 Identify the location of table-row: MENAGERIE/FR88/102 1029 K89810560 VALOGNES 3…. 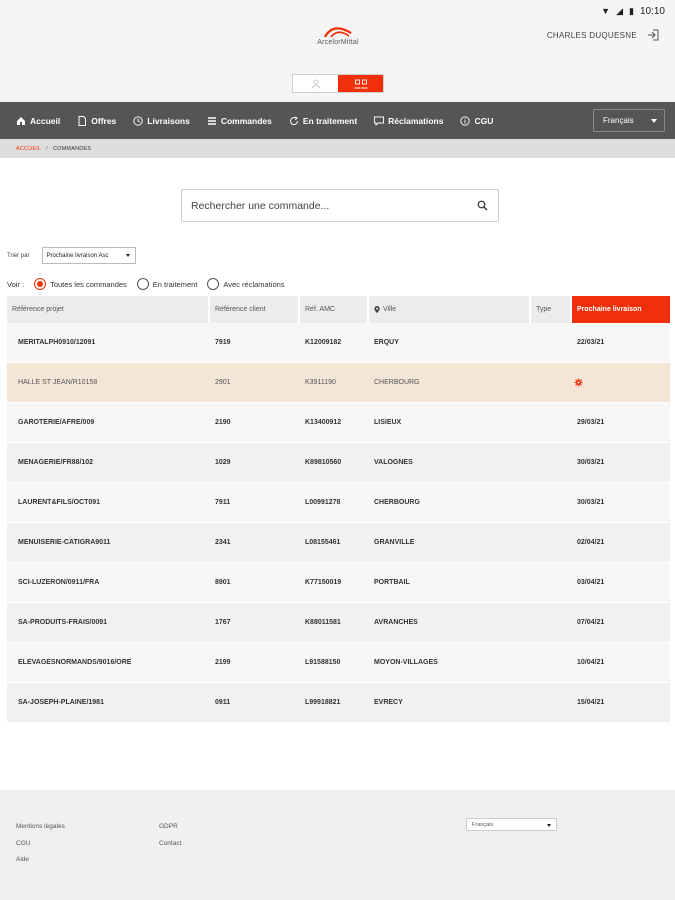
(338, 463).